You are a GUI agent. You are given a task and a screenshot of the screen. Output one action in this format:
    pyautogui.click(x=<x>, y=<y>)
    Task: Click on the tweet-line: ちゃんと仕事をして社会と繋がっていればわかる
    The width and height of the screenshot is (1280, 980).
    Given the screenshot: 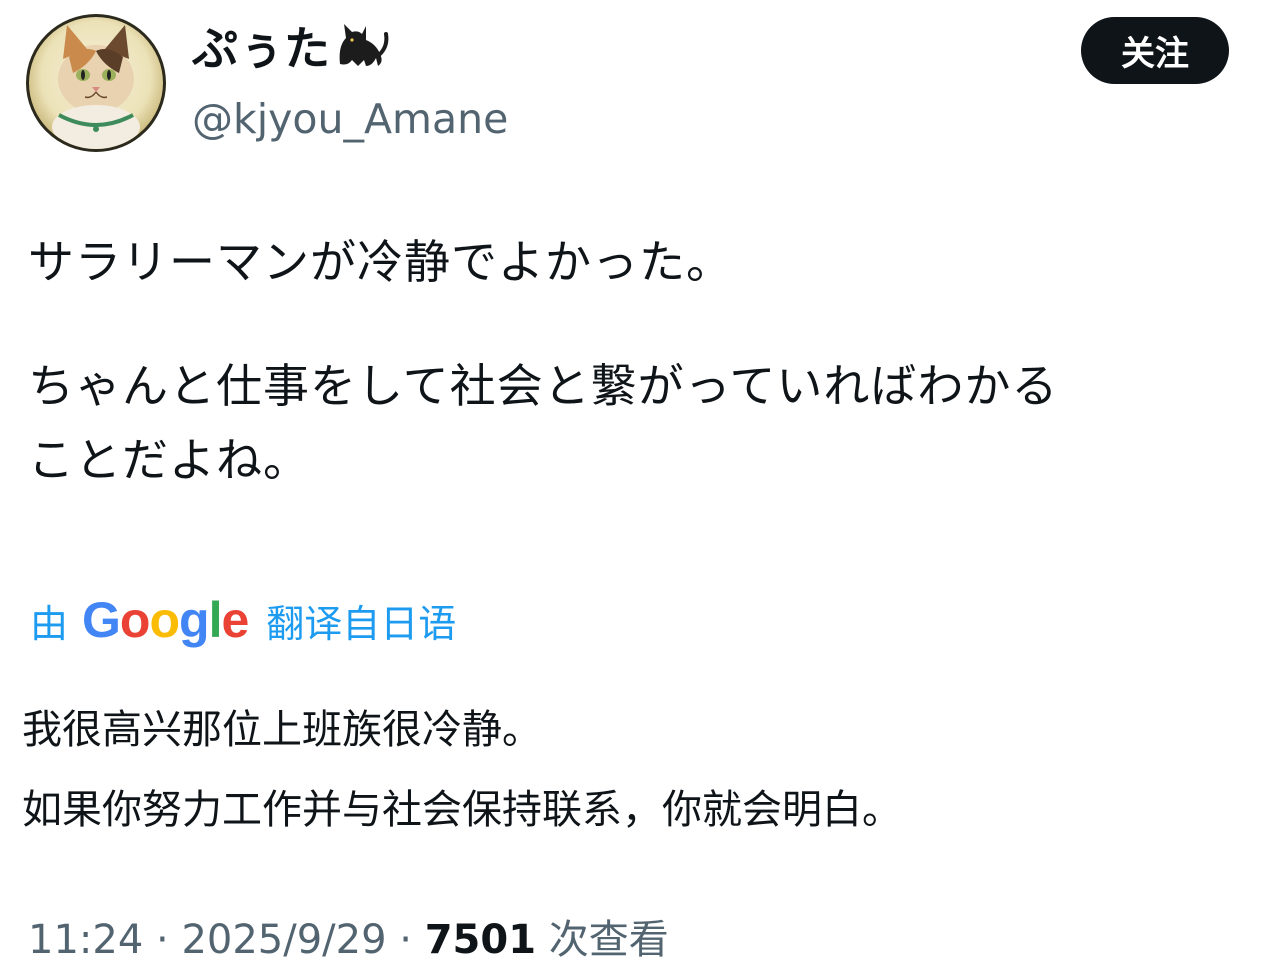 What is the action you would take?
    pyautogui.click(x=543, y=386)
    